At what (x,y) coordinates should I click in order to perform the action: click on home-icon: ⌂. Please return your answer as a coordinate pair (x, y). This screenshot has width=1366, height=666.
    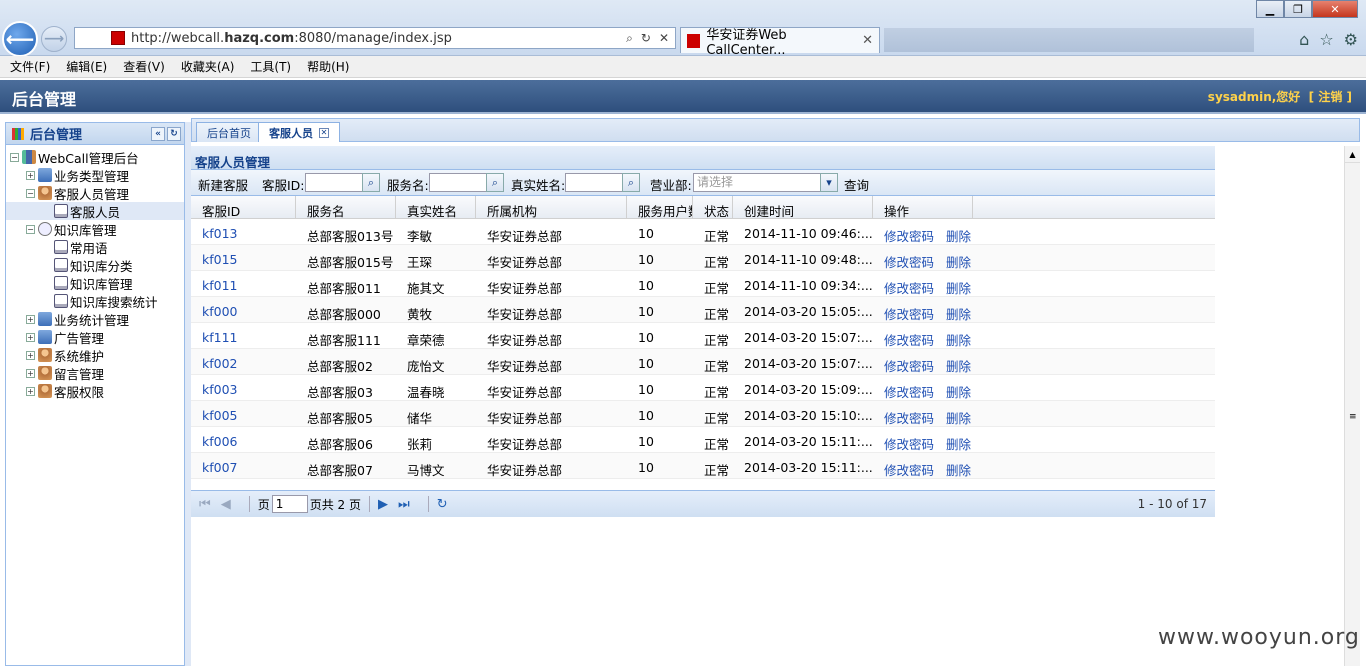
    Looking at the image, I should click on (1304, 39).